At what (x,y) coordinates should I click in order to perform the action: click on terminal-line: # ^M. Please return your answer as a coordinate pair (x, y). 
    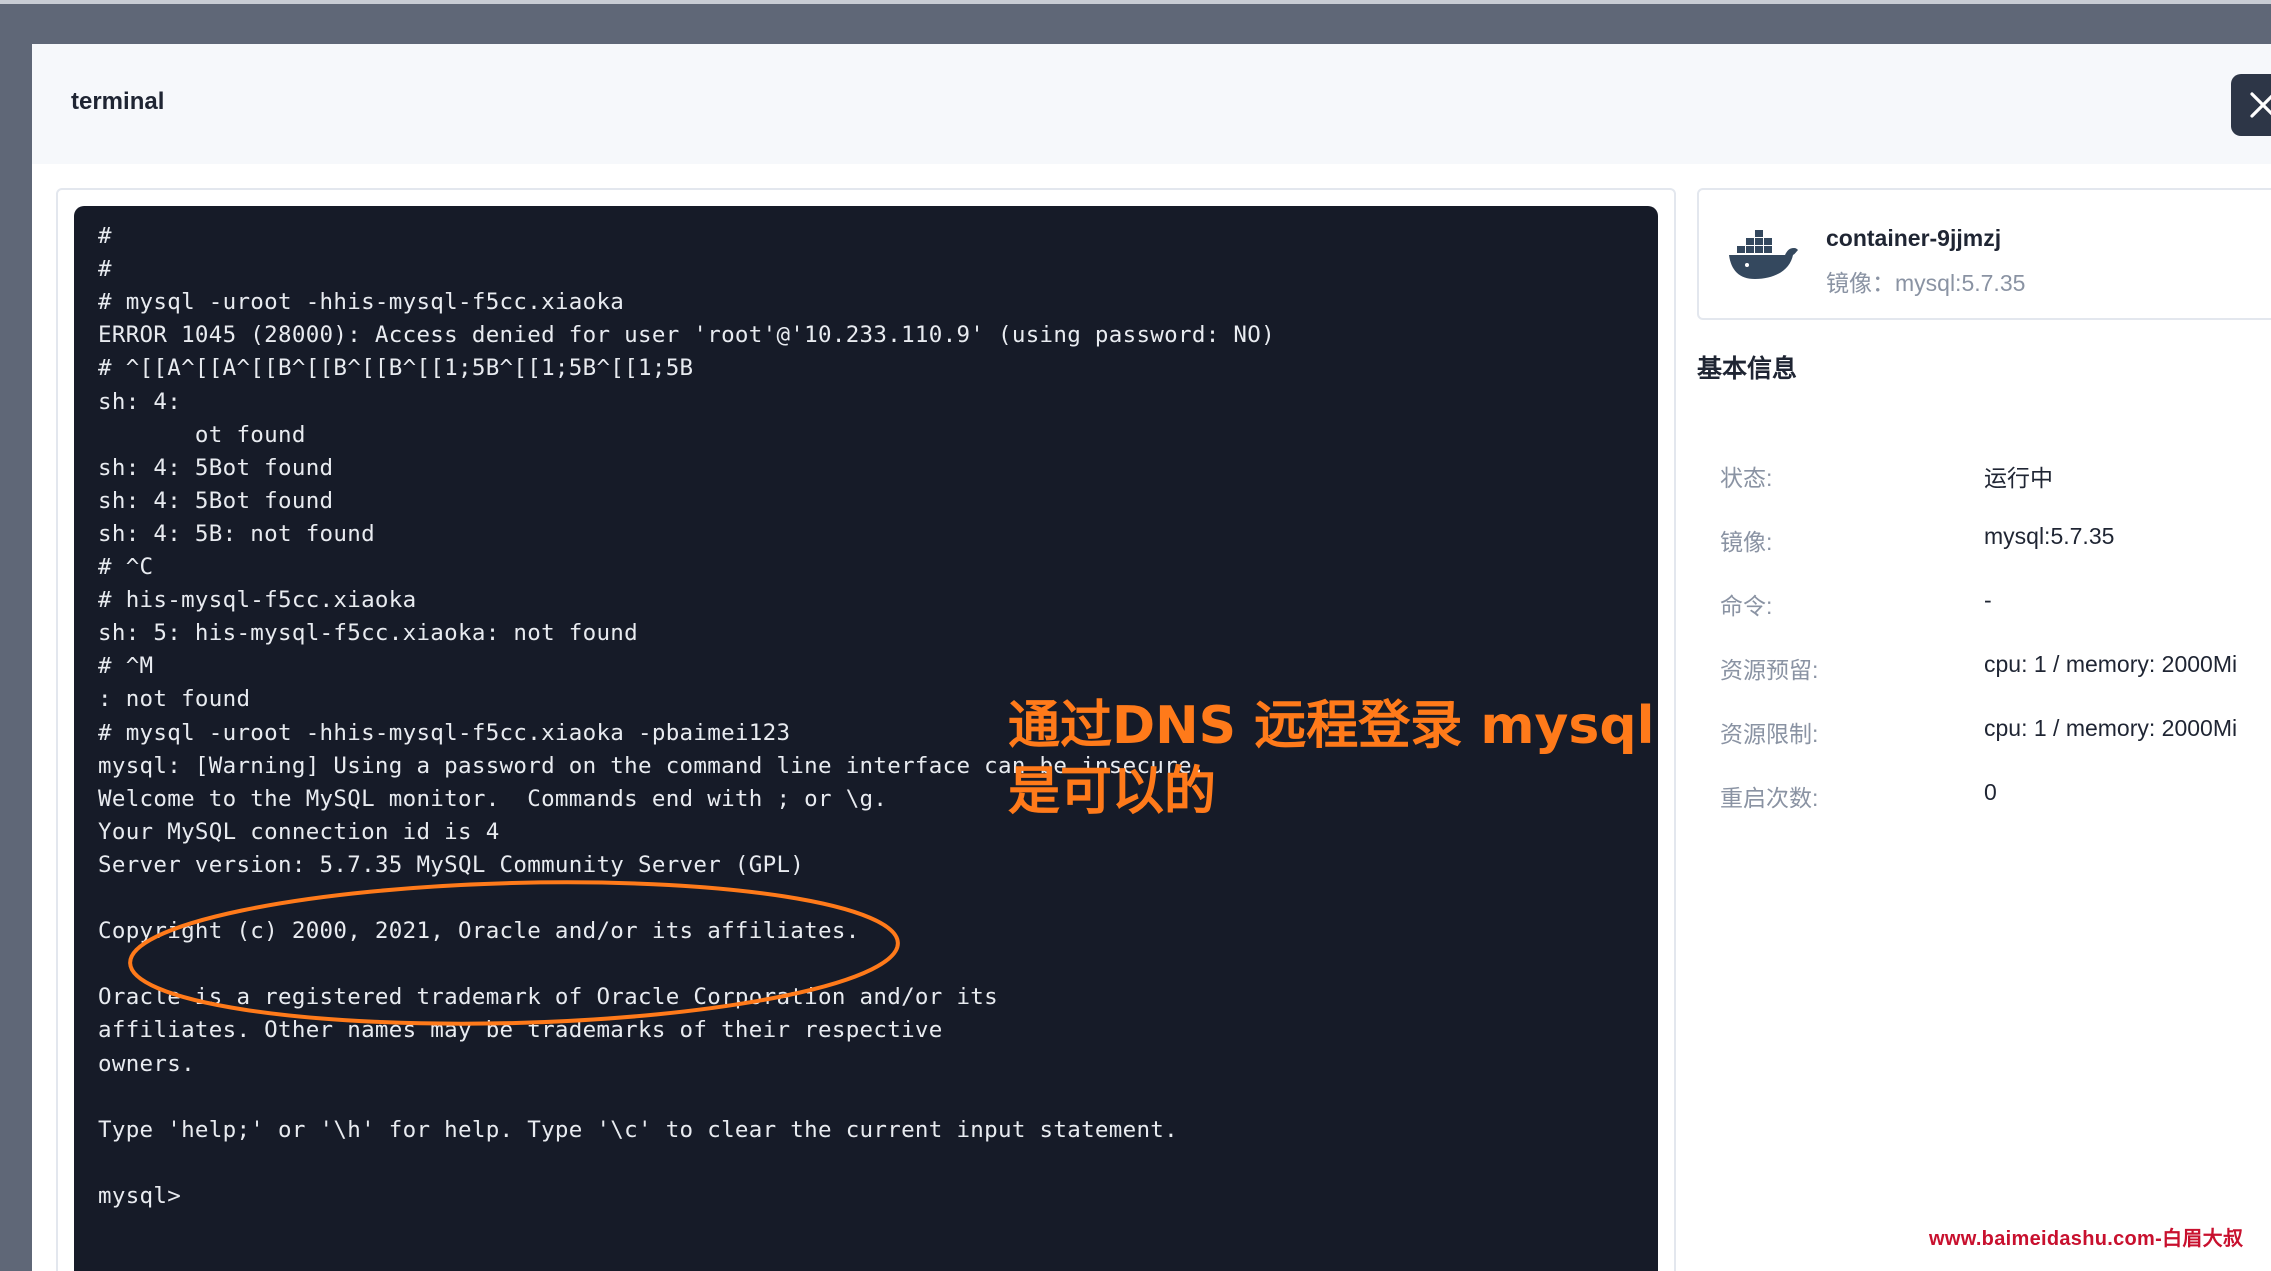
    Looking at the image, I should click on (126, 666).